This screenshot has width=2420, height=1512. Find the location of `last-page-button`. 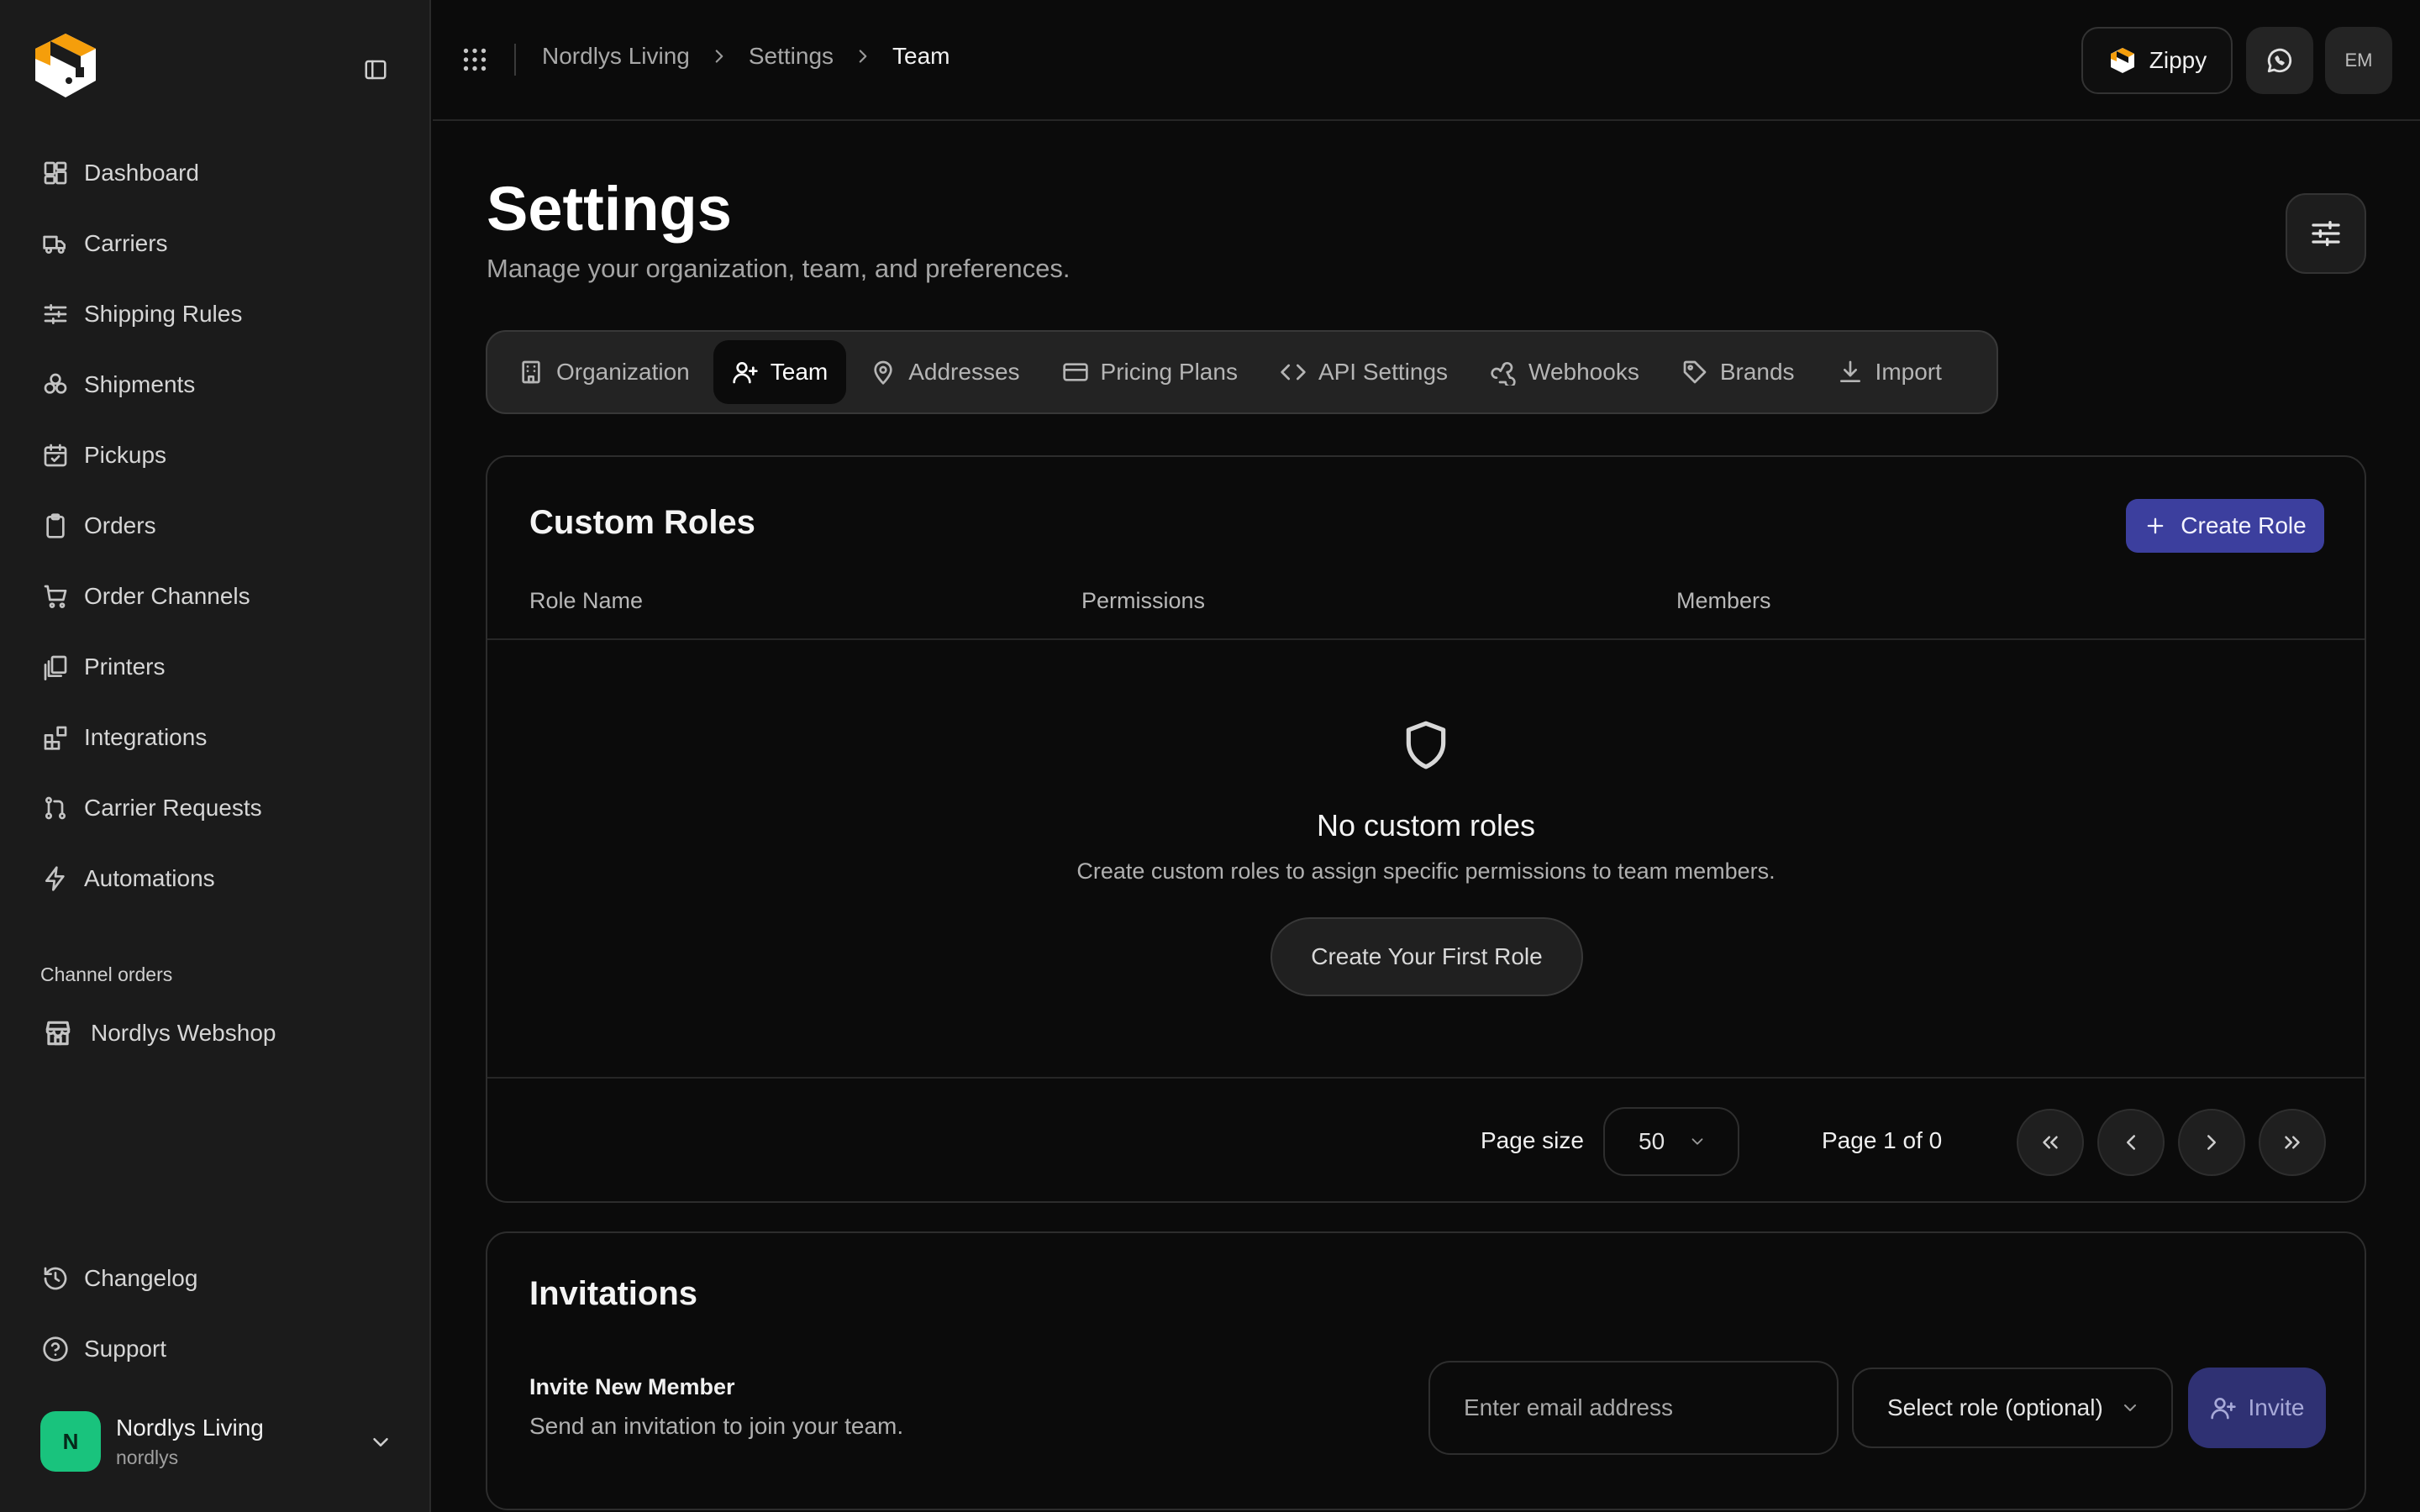

last-page-button is located at coordinates (2292, 1142).